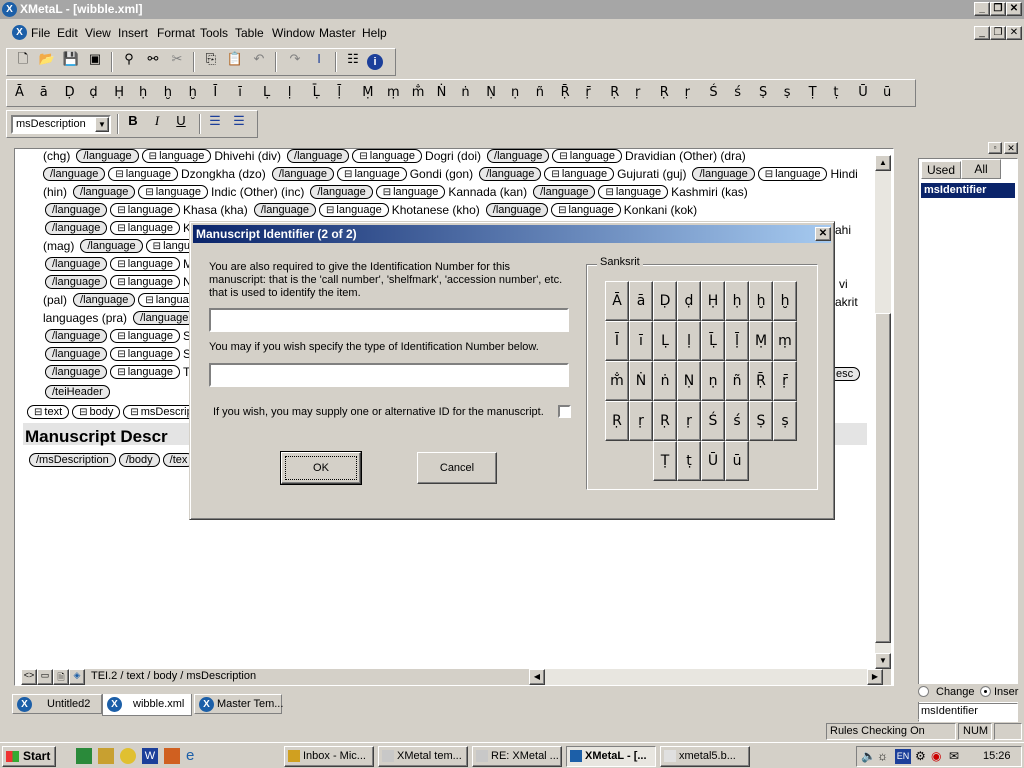 The width and height of the screenshot is (1024, 768). I want to click on menu-help: Help, so click(374, 33).